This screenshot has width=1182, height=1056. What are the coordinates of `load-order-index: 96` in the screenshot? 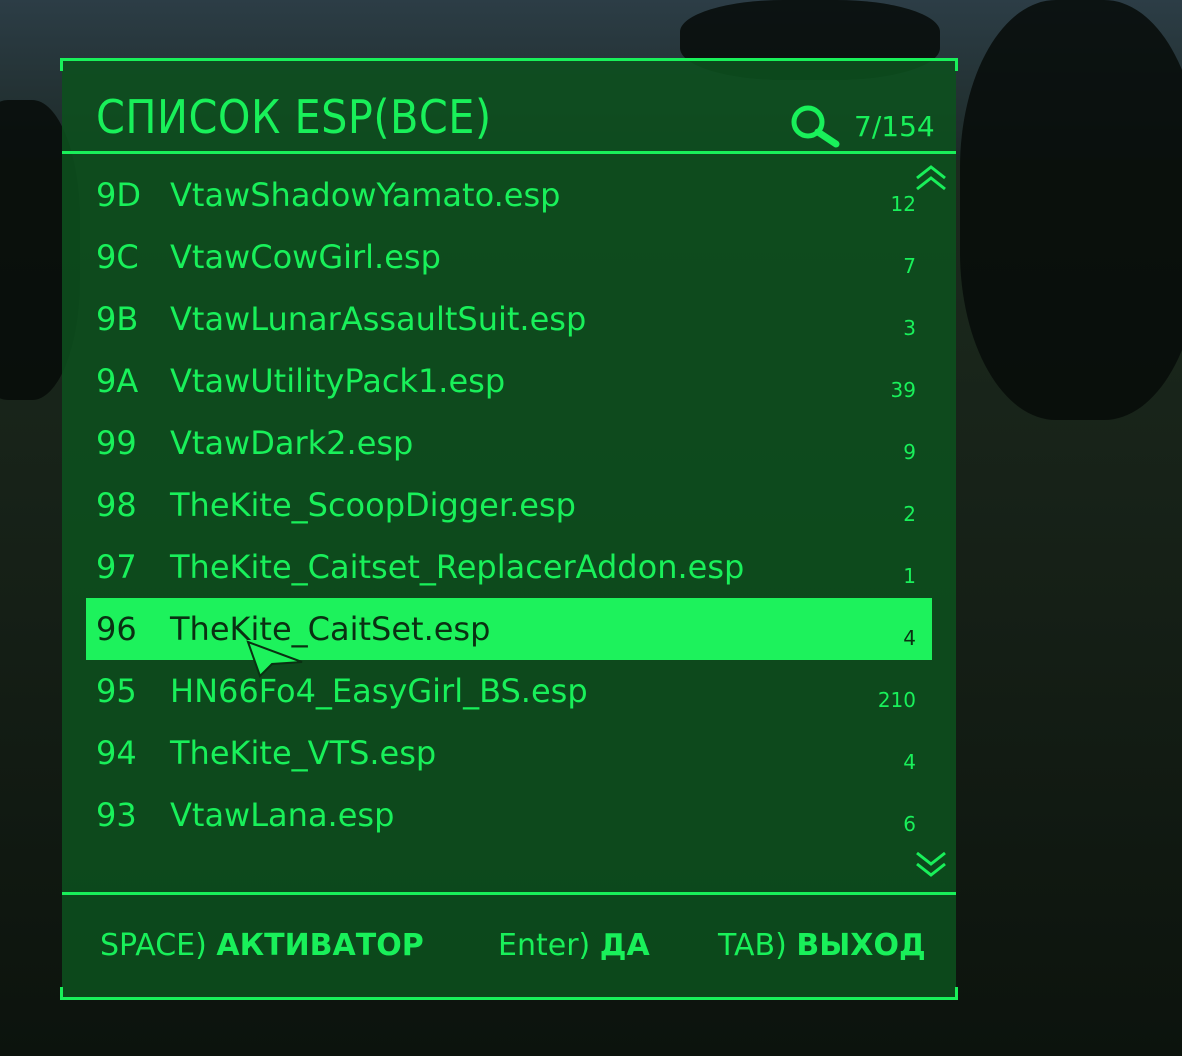 It's located at (116, 629).